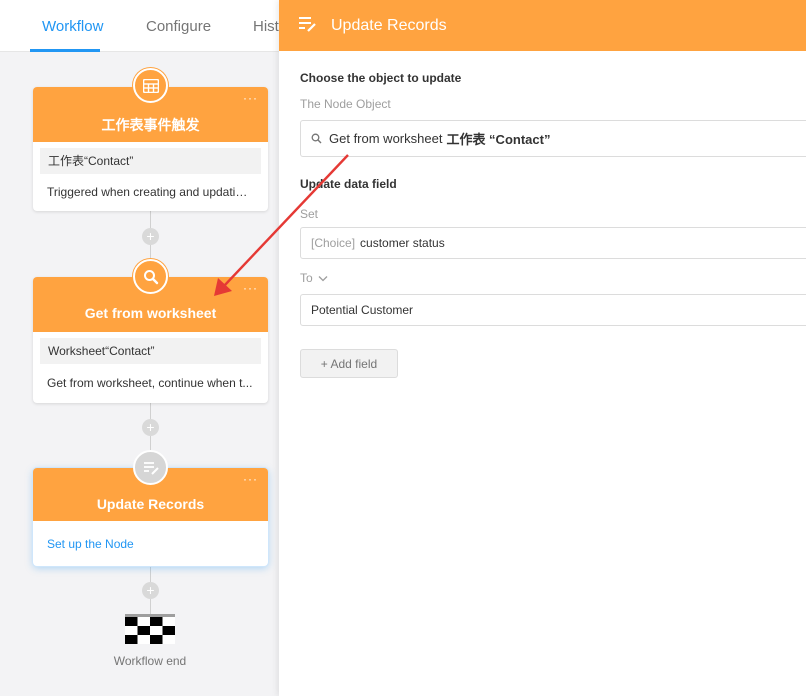  I want to click on to-value: Potential Customer, so click(362, 310).